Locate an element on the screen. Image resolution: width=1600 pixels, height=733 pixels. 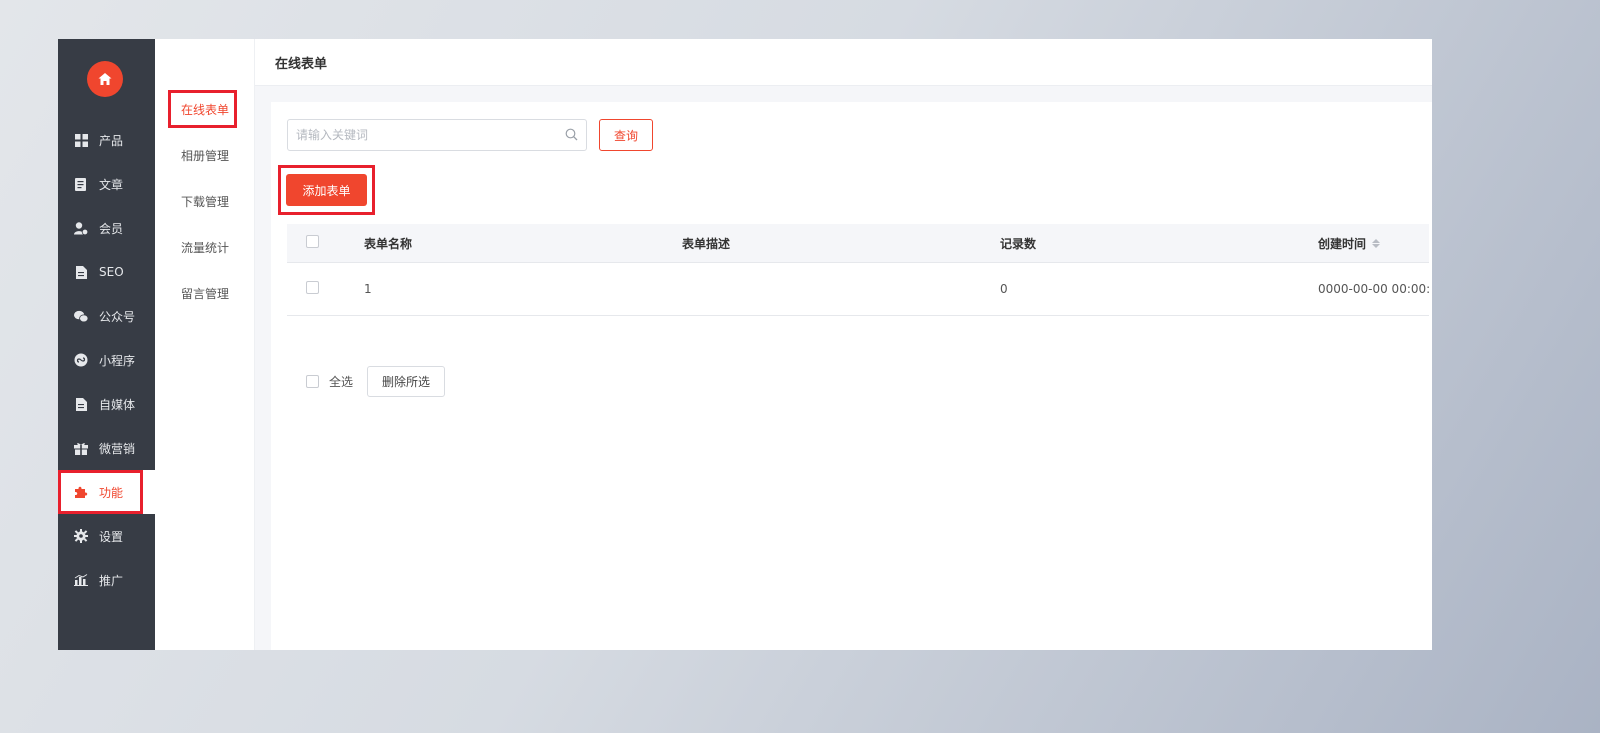
sidebar-item-label: 产品 is located at coordinates (111, 140).